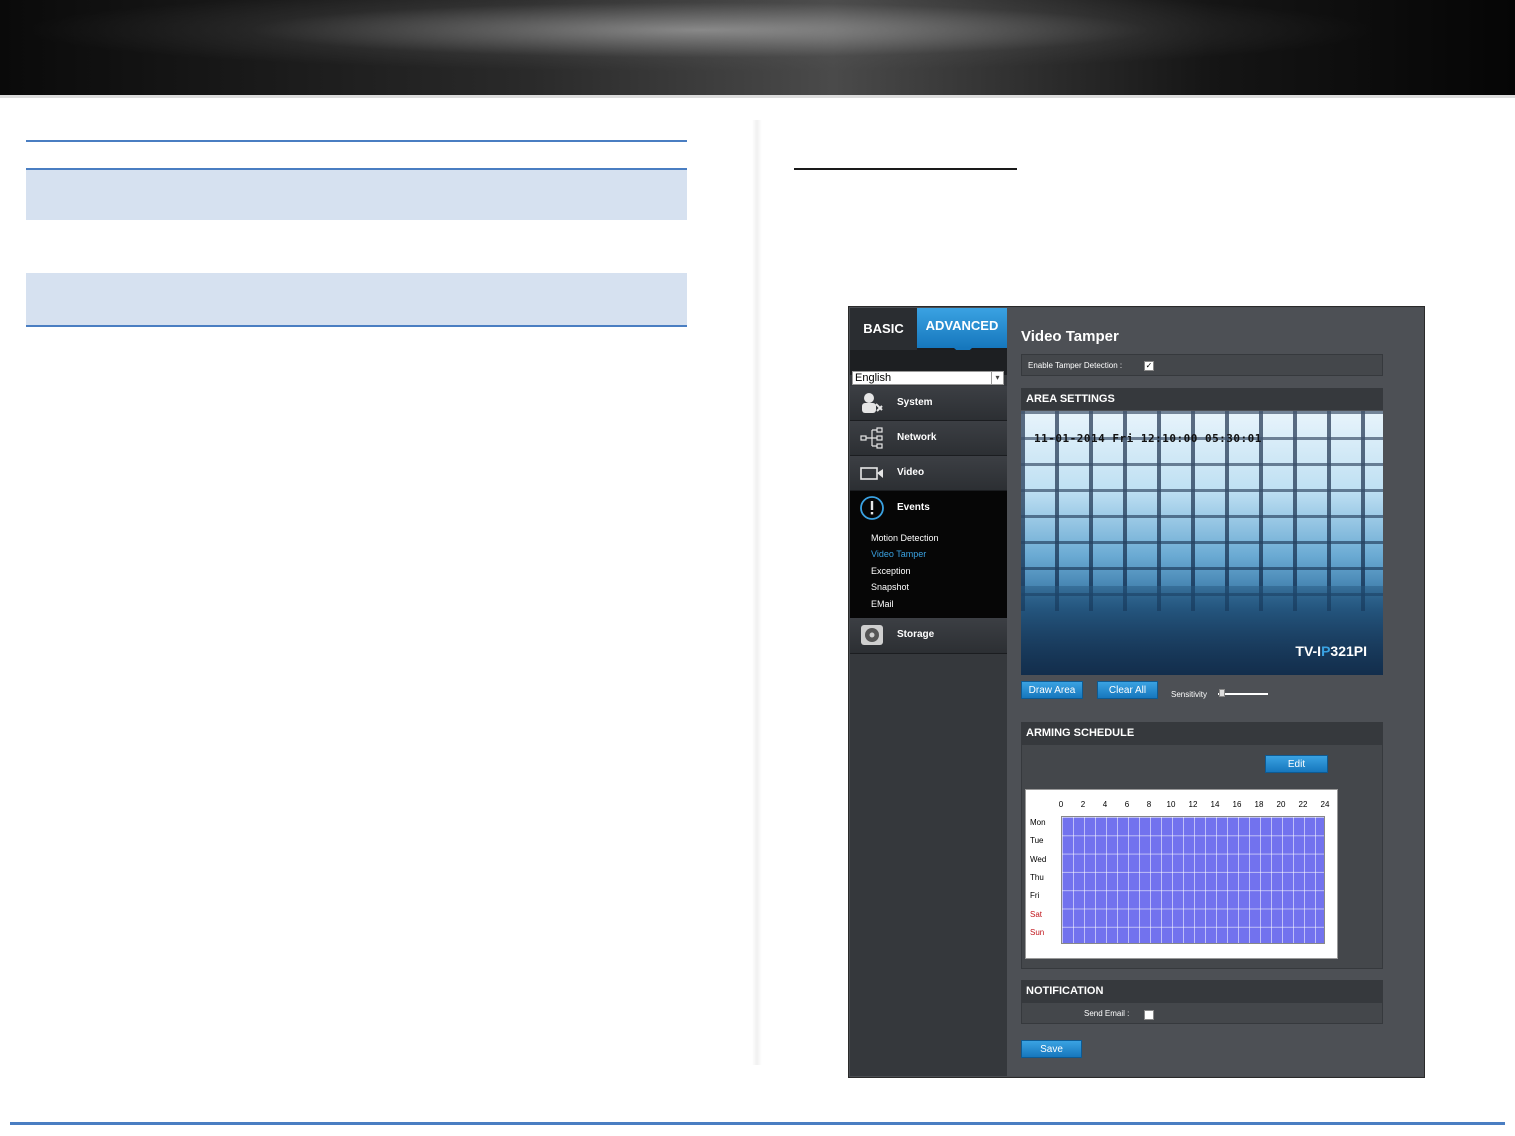 Image resolution: width=1515 pixels, height=1136 pixels. I want to click on doc-table-top-rule, so click(356, 141).